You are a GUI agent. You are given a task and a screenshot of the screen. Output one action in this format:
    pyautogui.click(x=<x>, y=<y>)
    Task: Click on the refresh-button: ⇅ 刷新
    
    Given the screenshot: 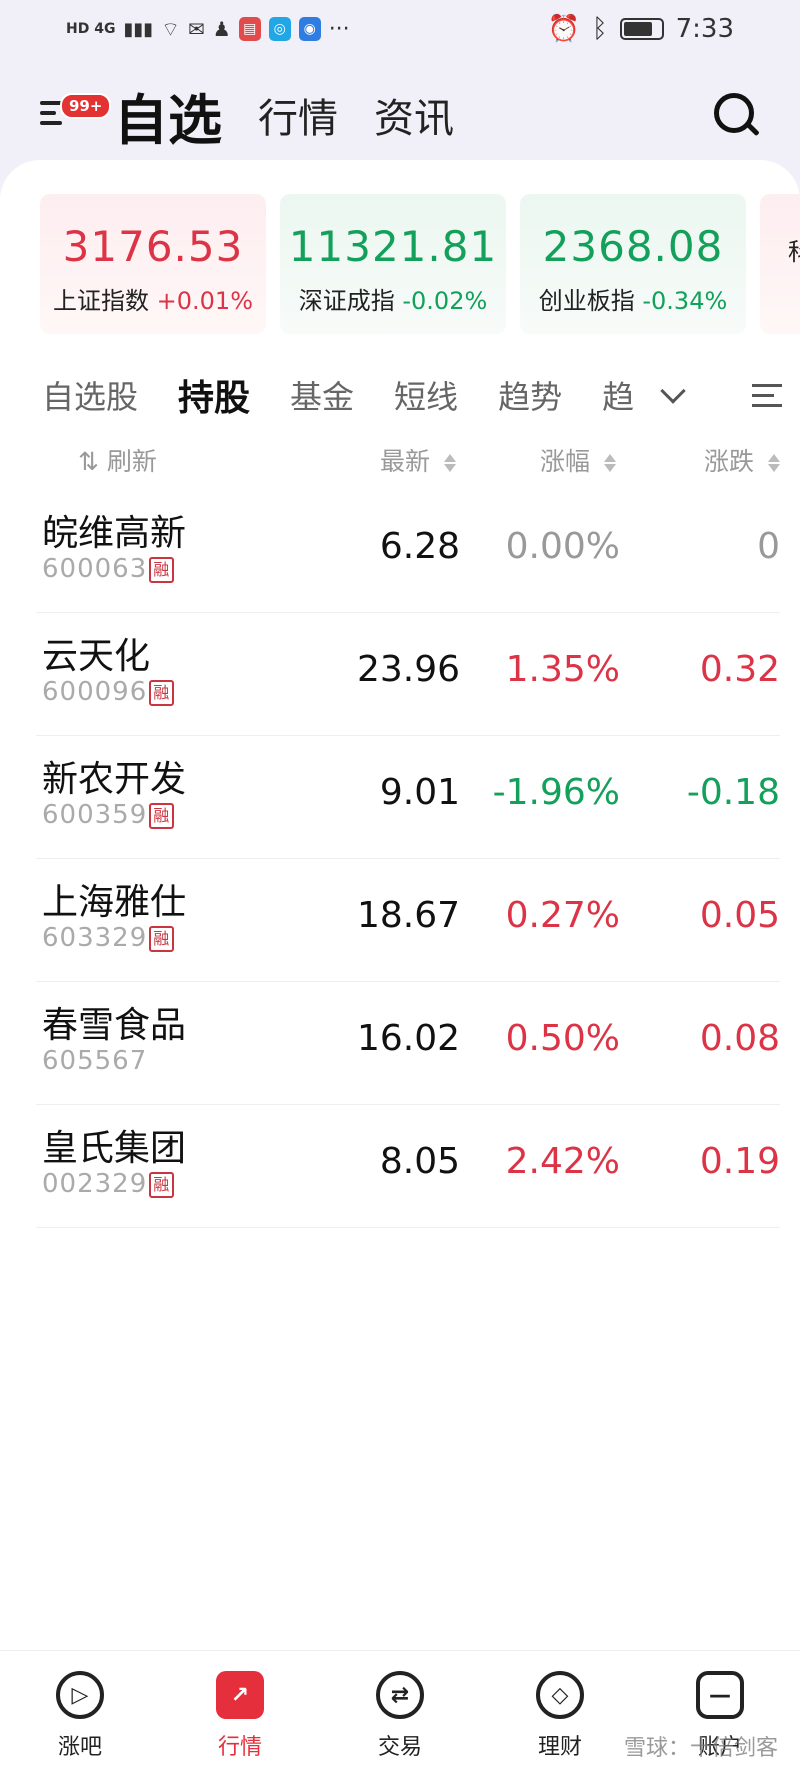 What is the action you would take?
    pyautogui.click(x=117, y=460)
    